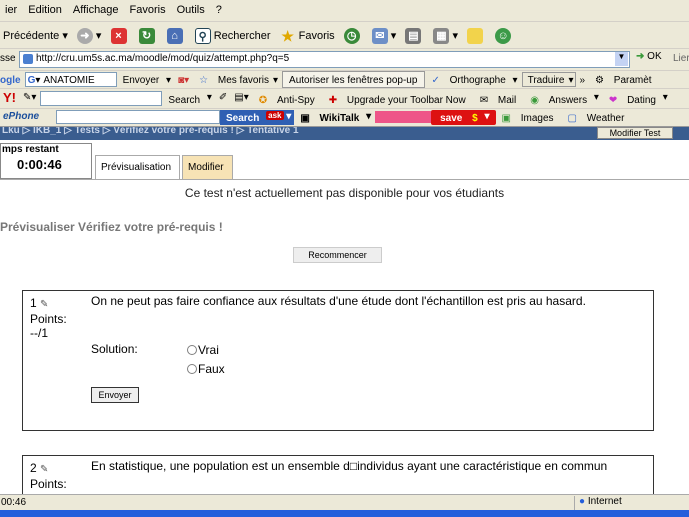  I want to click on submit-button: Envoyer, so click(115, 395).